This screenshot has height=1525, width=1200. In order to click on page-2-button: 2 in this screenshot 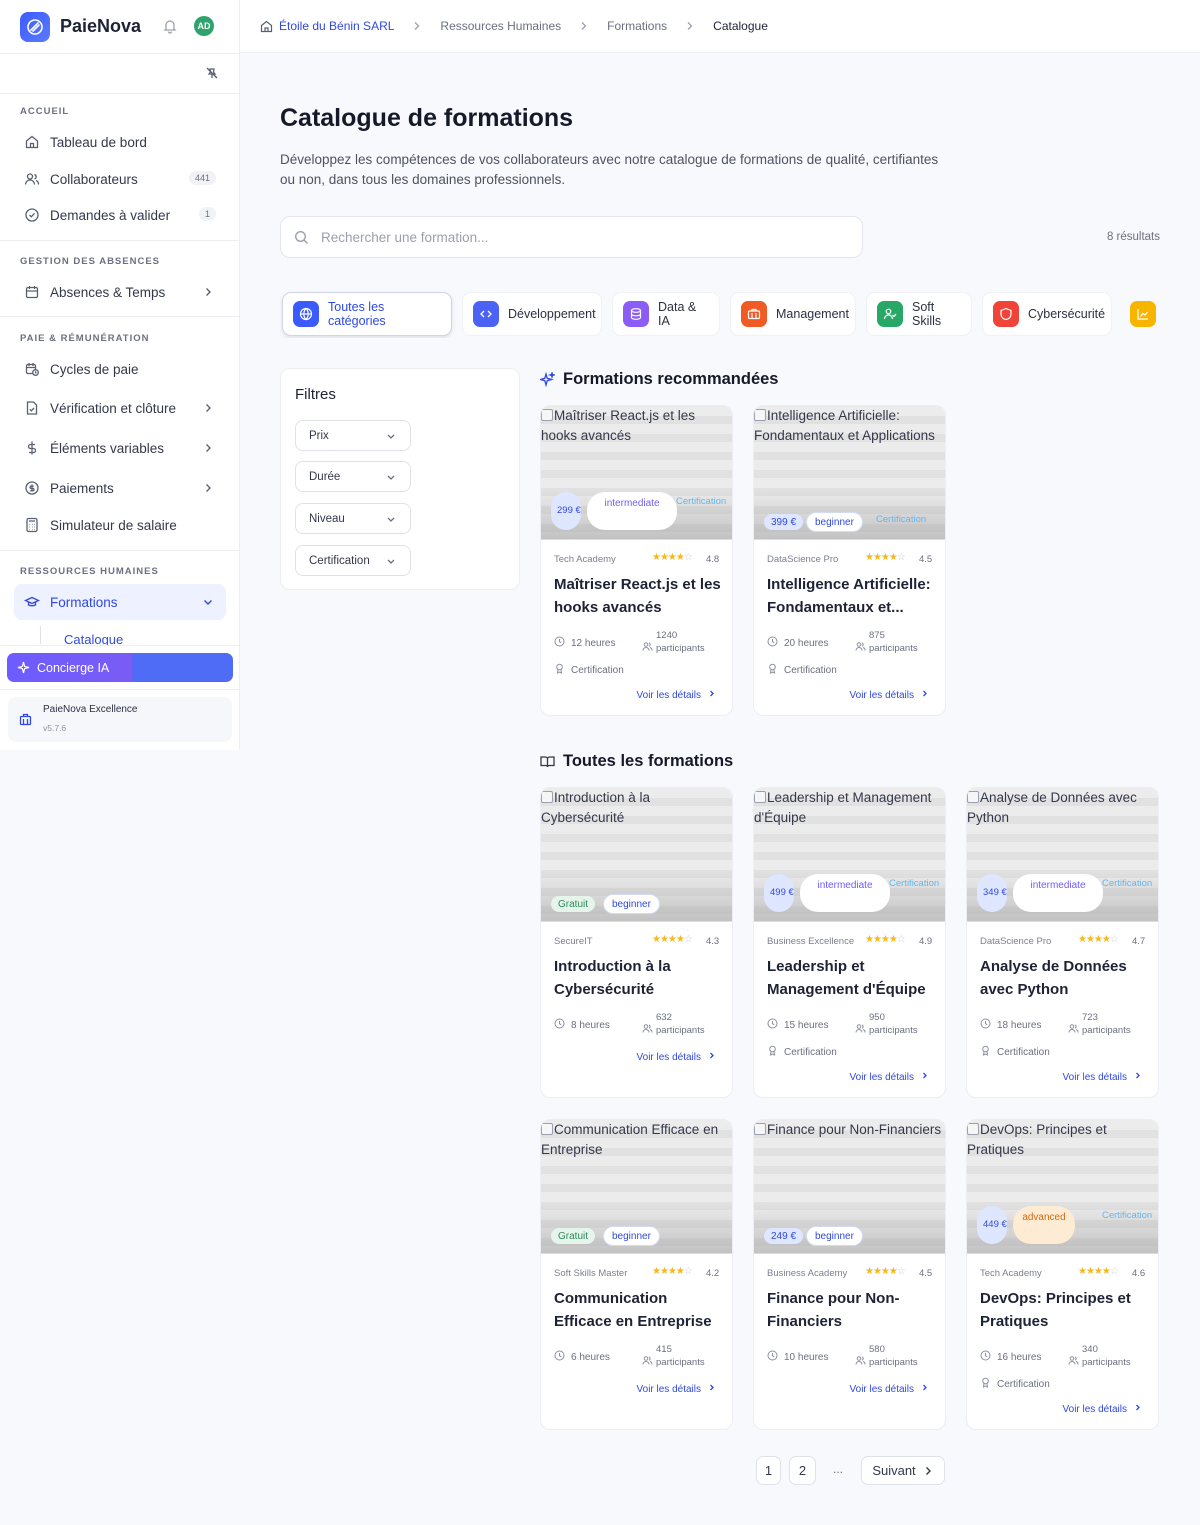, I will do `click(802, 1470)`.